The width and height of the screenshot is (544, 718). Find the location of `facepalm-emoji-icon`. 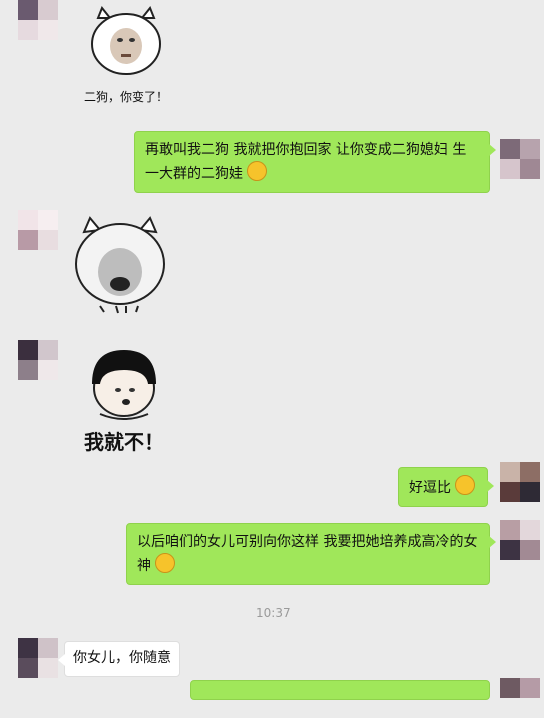

facepalm-emoji-icon is located at coordinates (465, 485).